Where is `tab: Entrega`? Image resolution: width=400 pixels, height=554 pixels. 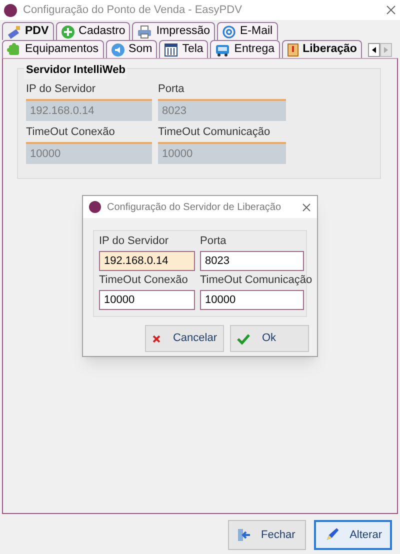
tab: Entrega is located at coordinates (245, 49).